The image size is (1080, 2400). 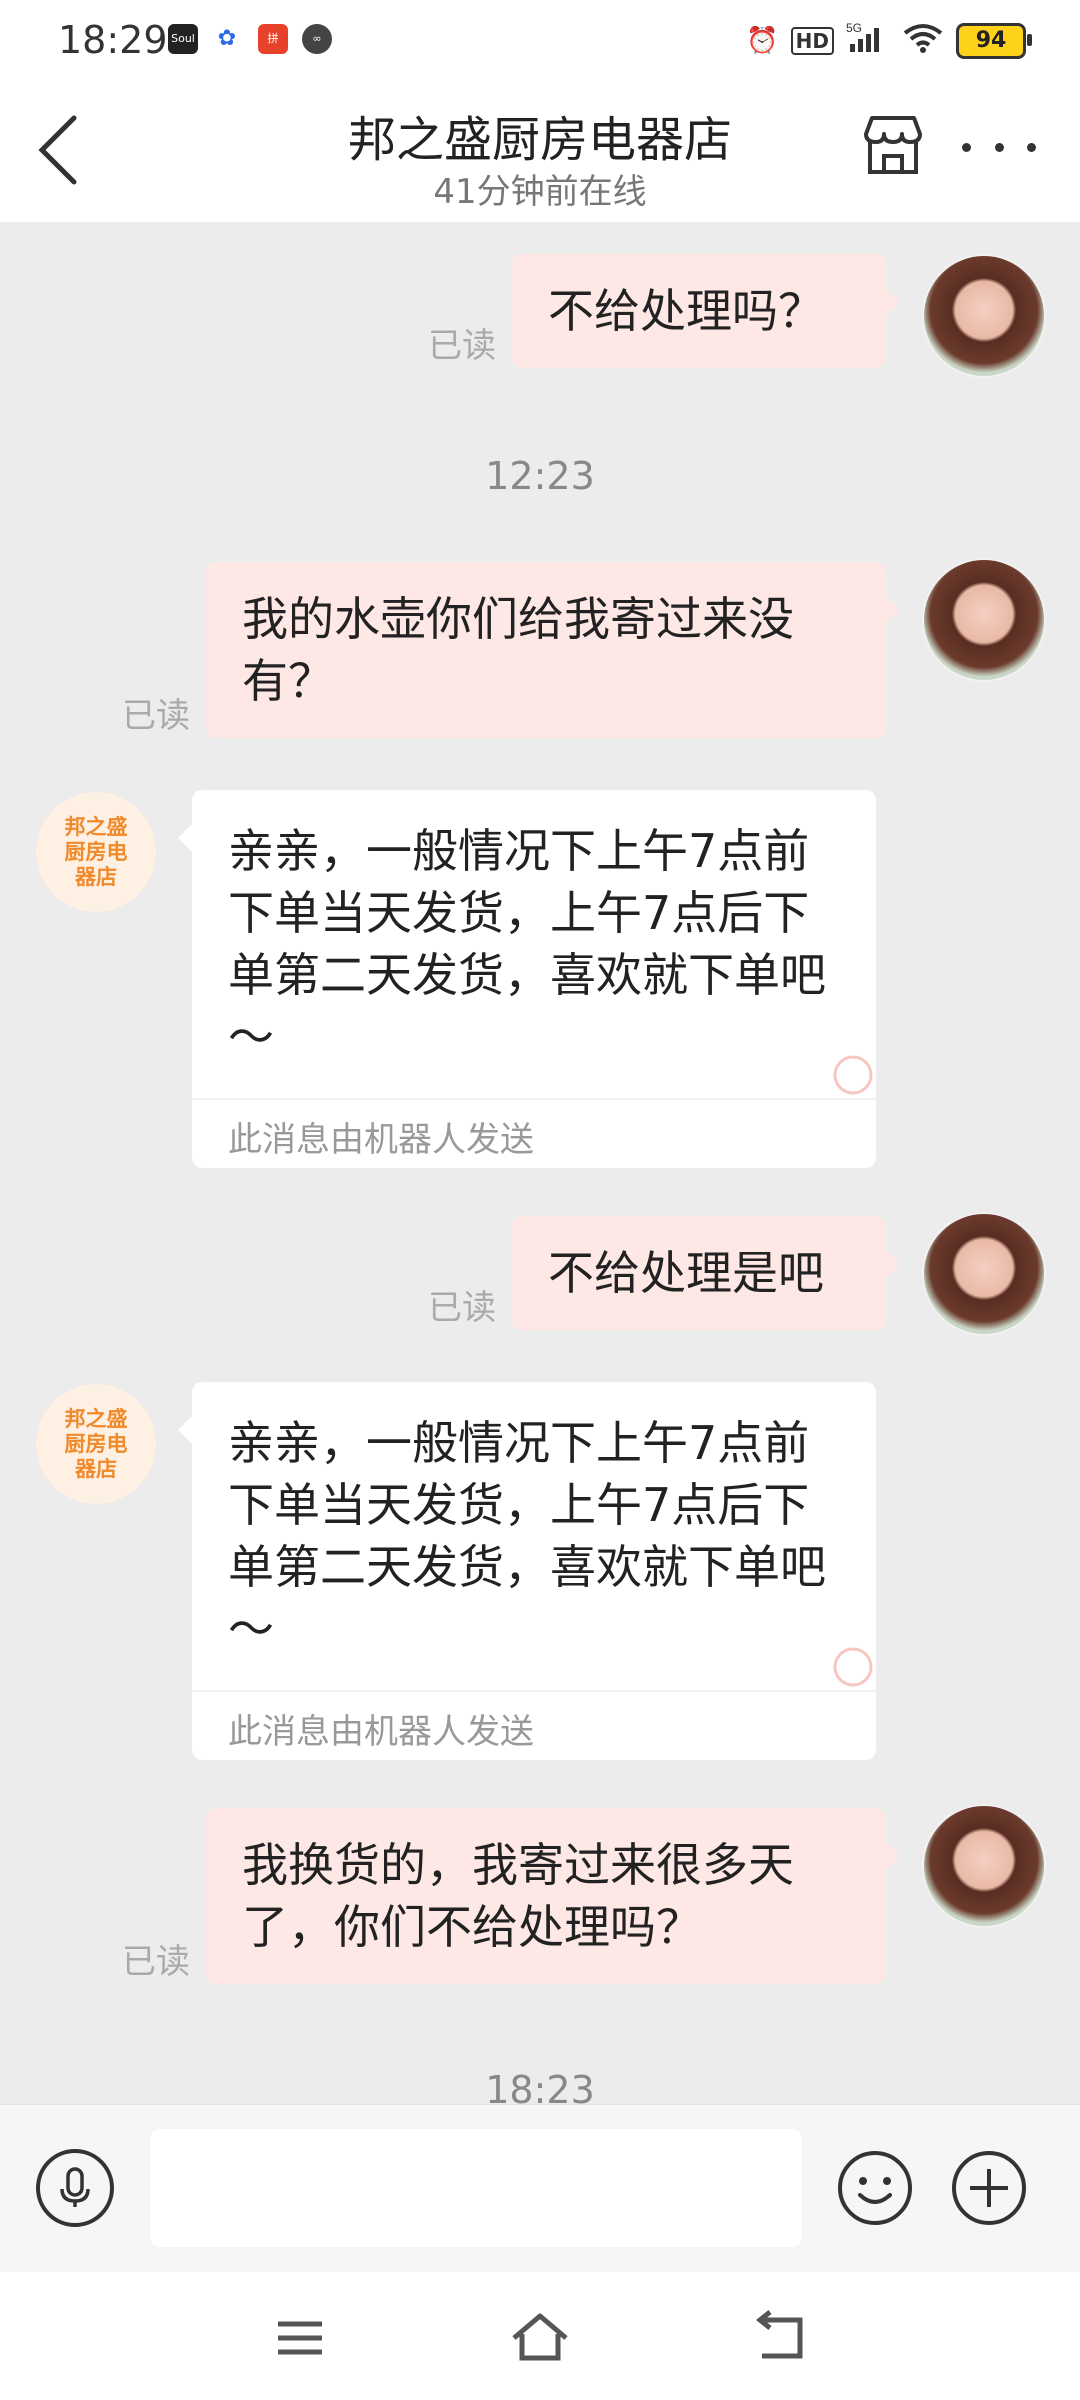 I want to click on wifi-icon, so click(x=923, y=40).